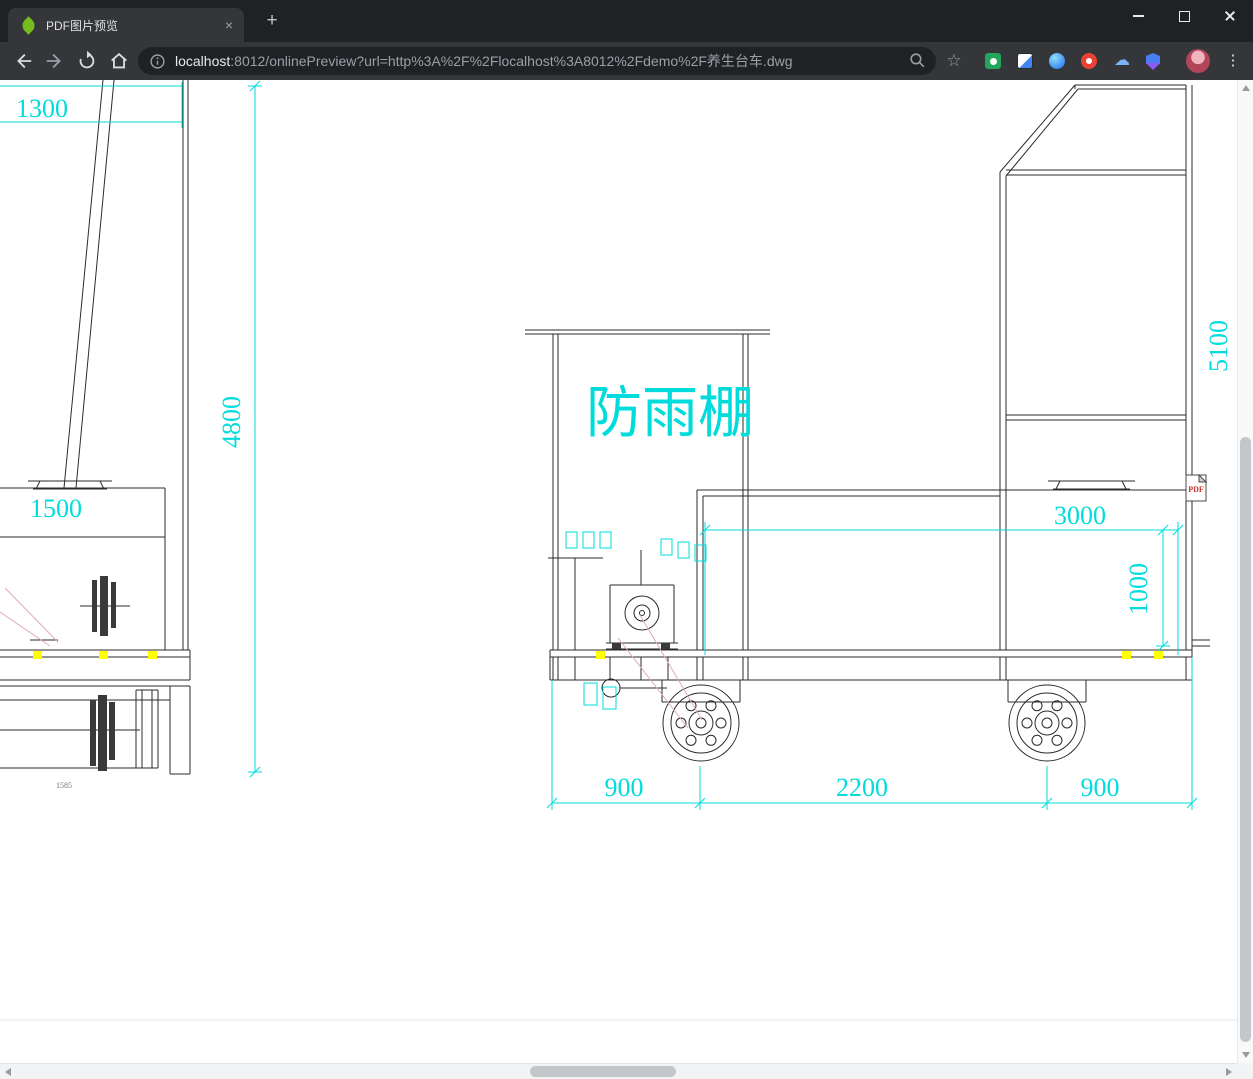 The image size is (1253, 1079). I want to click on home-icon, so click(119, 61).